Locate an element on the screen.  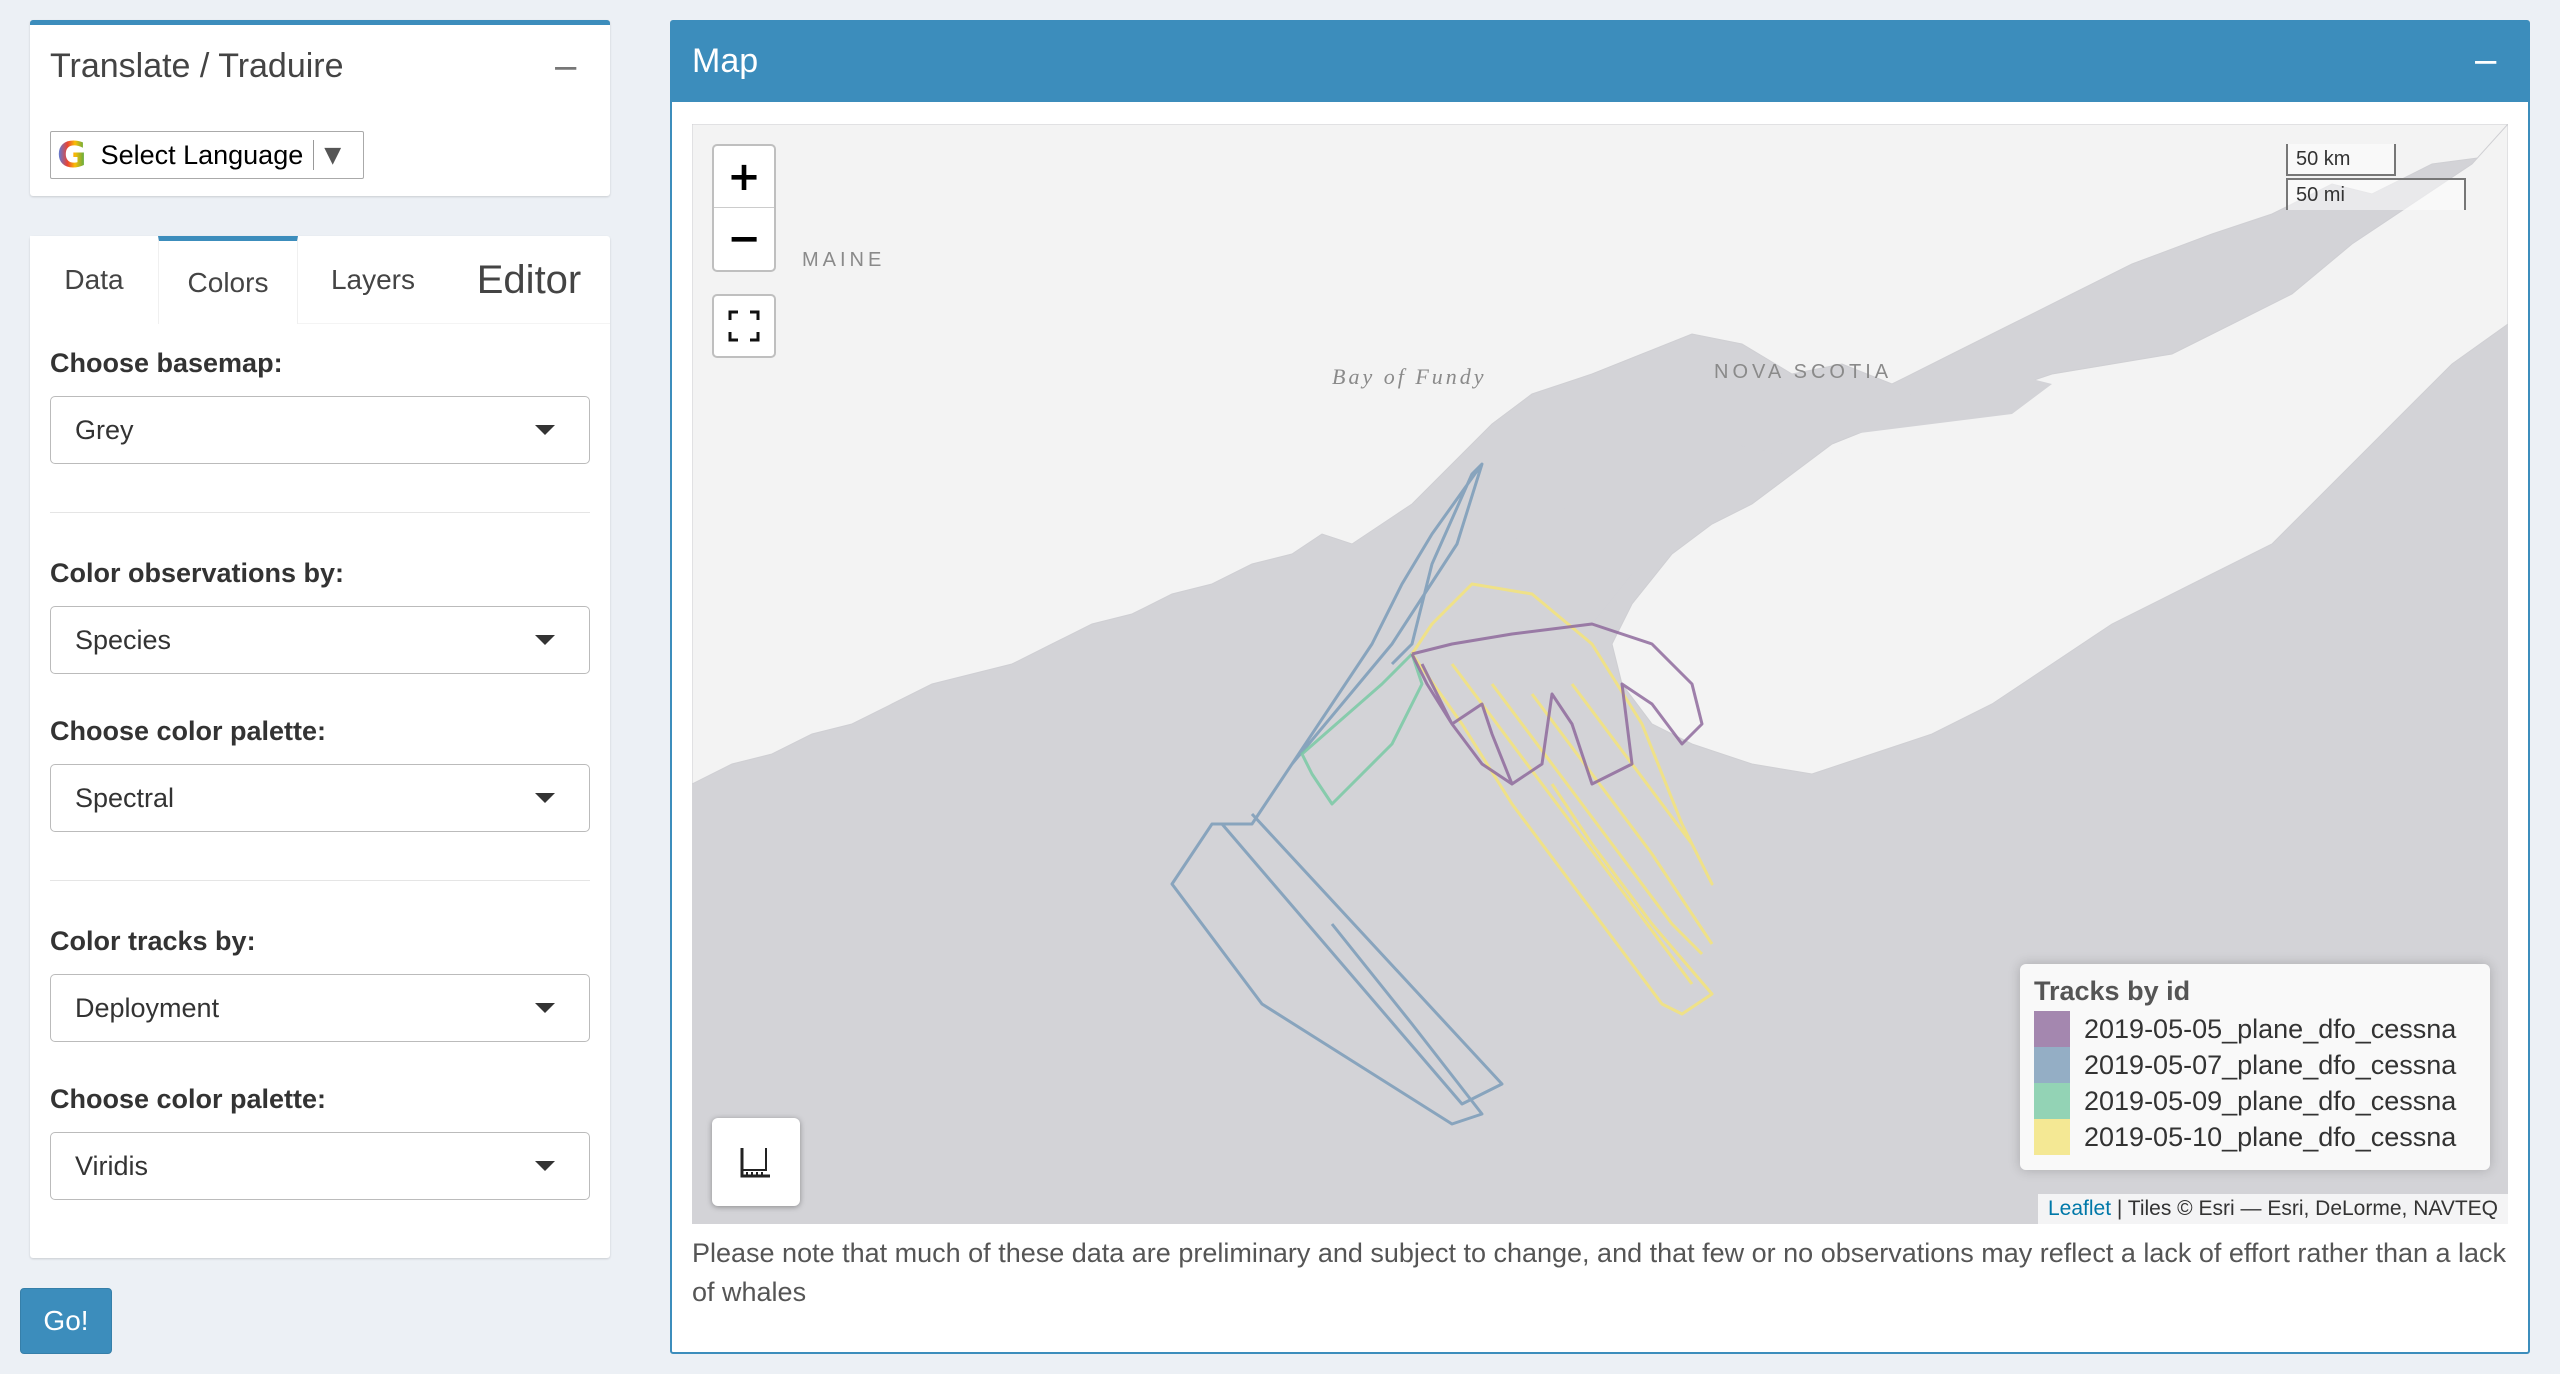
track-palette-value: Viridis is located at coordinates (112, 1165).